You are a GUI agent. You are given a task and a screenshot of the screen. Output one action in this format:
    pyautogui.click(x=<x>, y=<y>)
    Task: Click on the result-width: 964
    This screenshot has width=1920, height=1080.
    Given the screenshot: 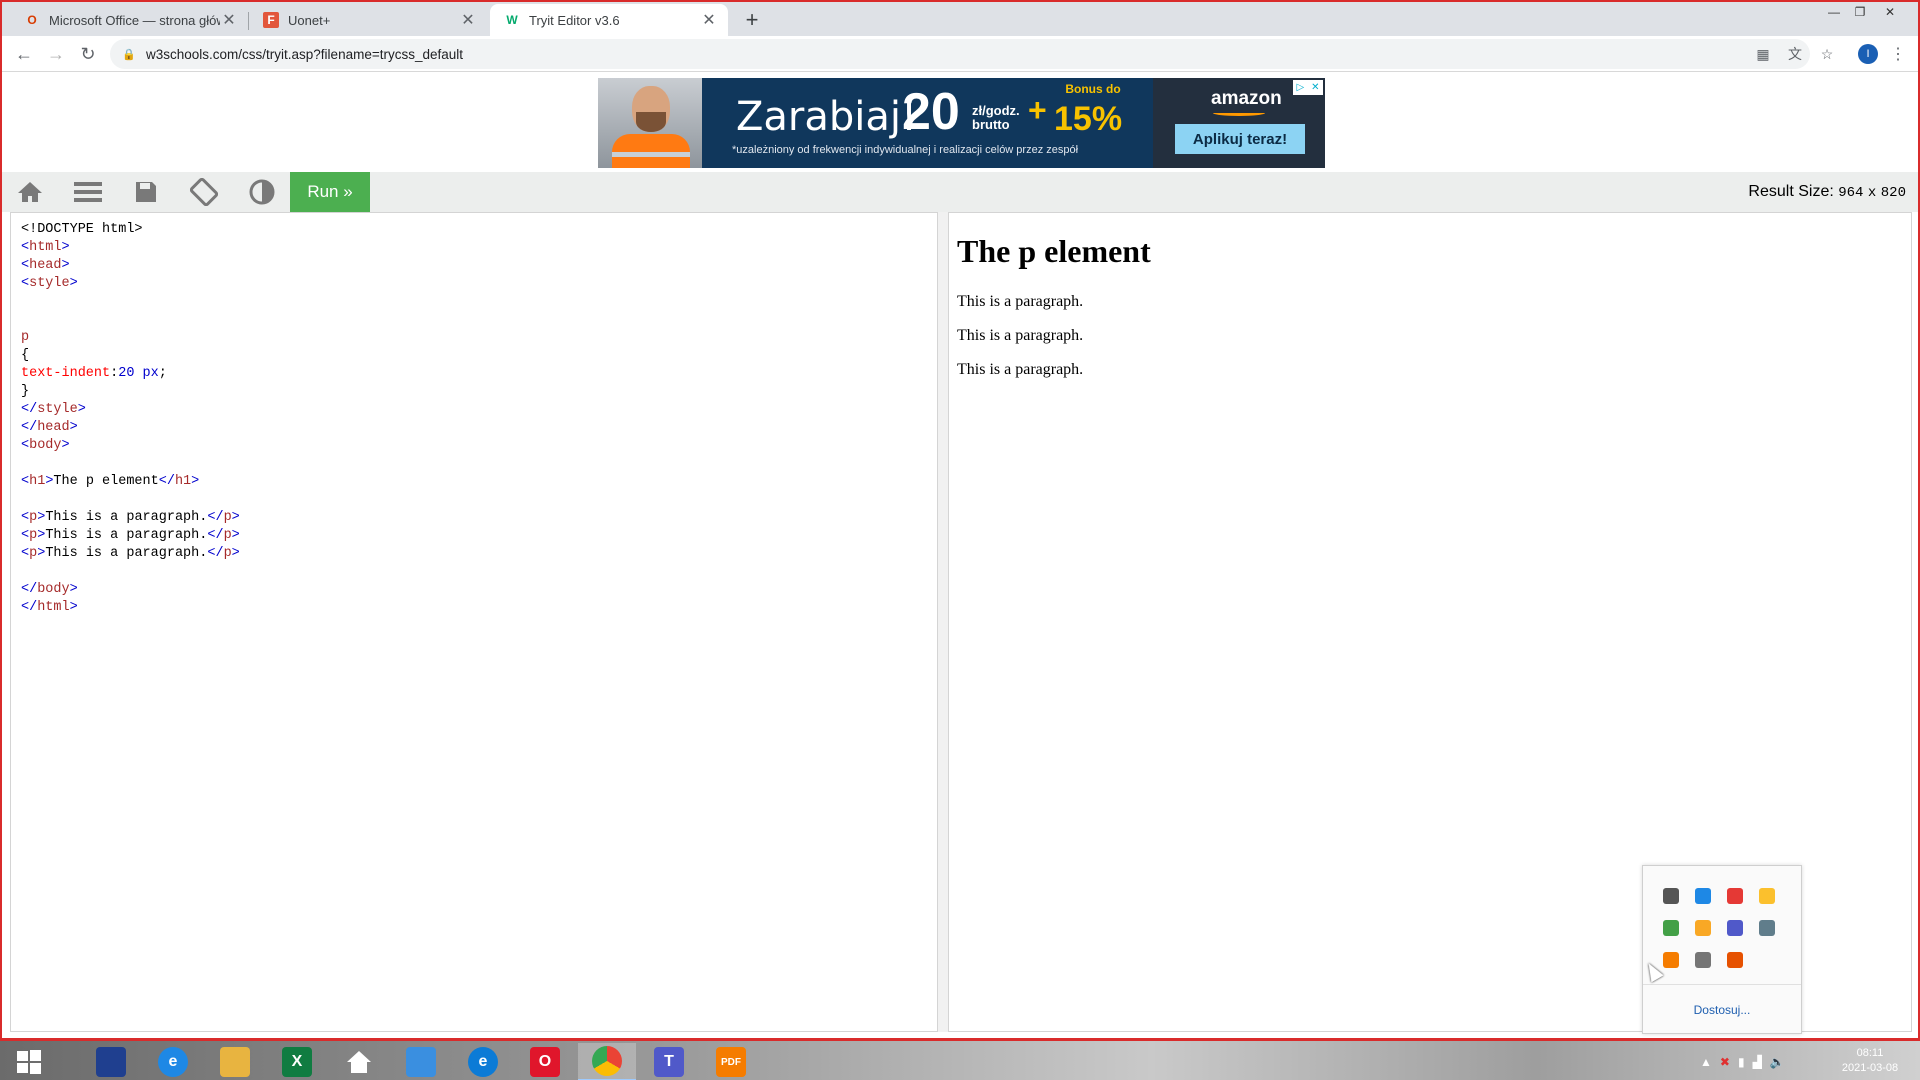 What is the action you would take?
    pyautogui.click(x=1851, y=193)
    